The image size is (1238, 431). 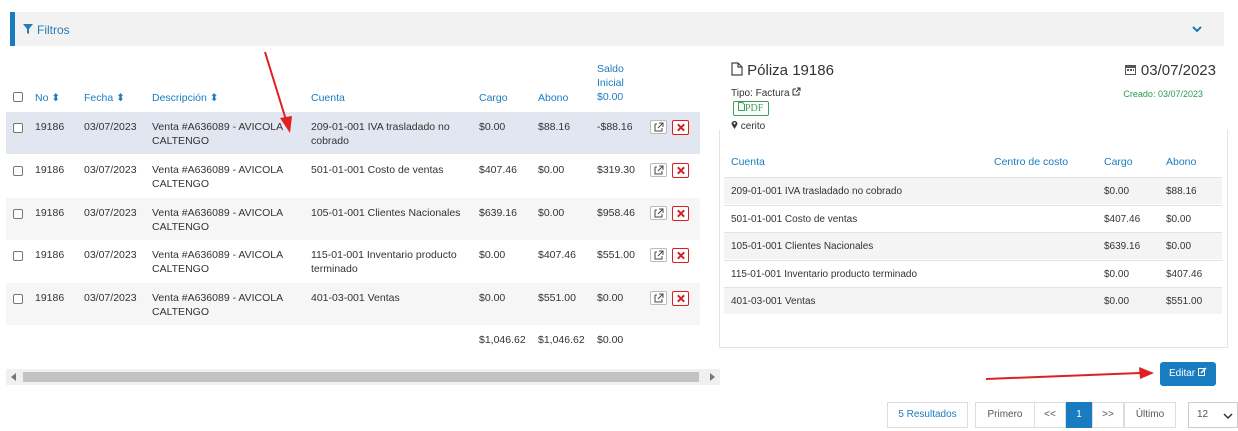 I want to click on detail-cell-cuenta: 105-01-001 Clientes Nacionales, so click(x=802, y=246).